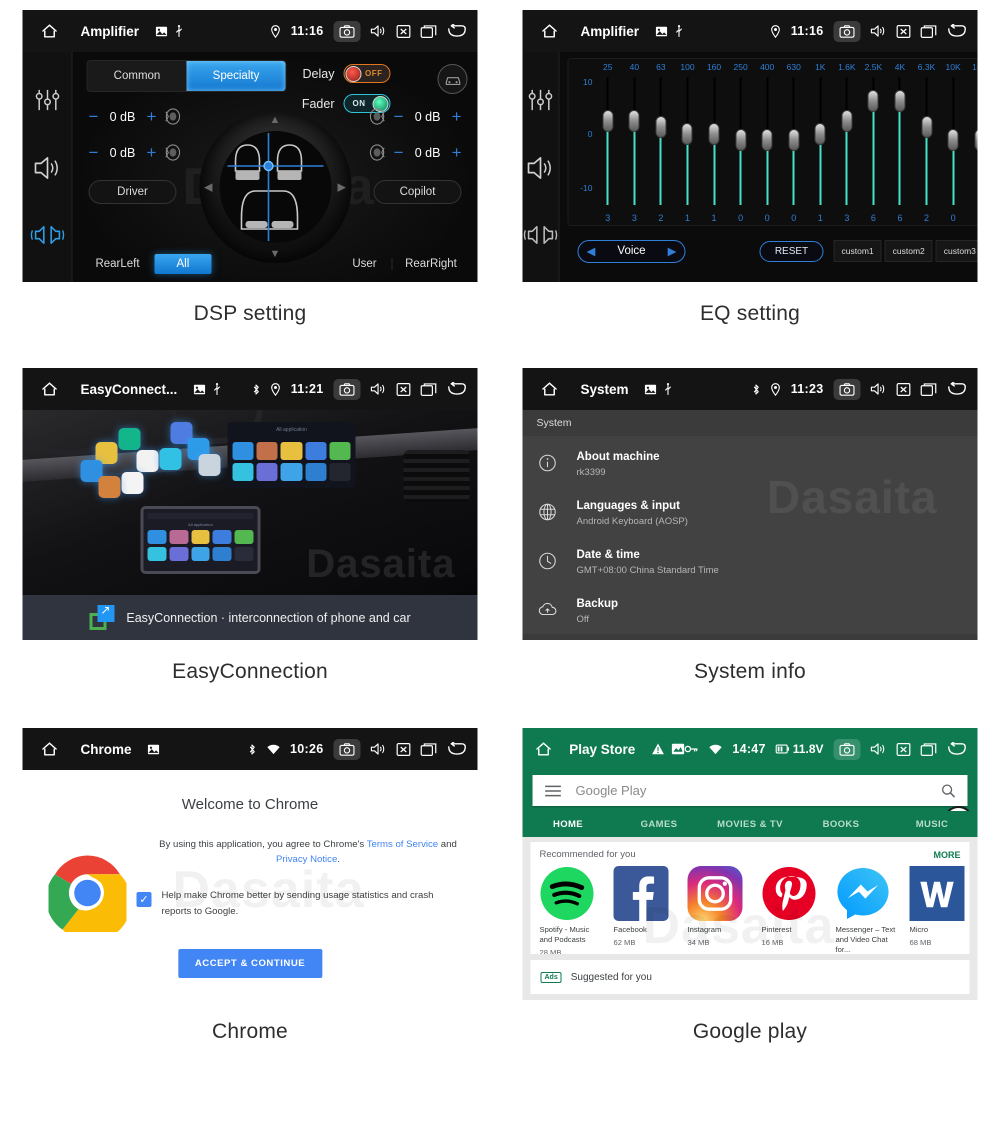  What do you see at coordinates (645, 910) in the screenshot?
I see `app-card: Facebook 62 MB` at bounding box center [645, 910].